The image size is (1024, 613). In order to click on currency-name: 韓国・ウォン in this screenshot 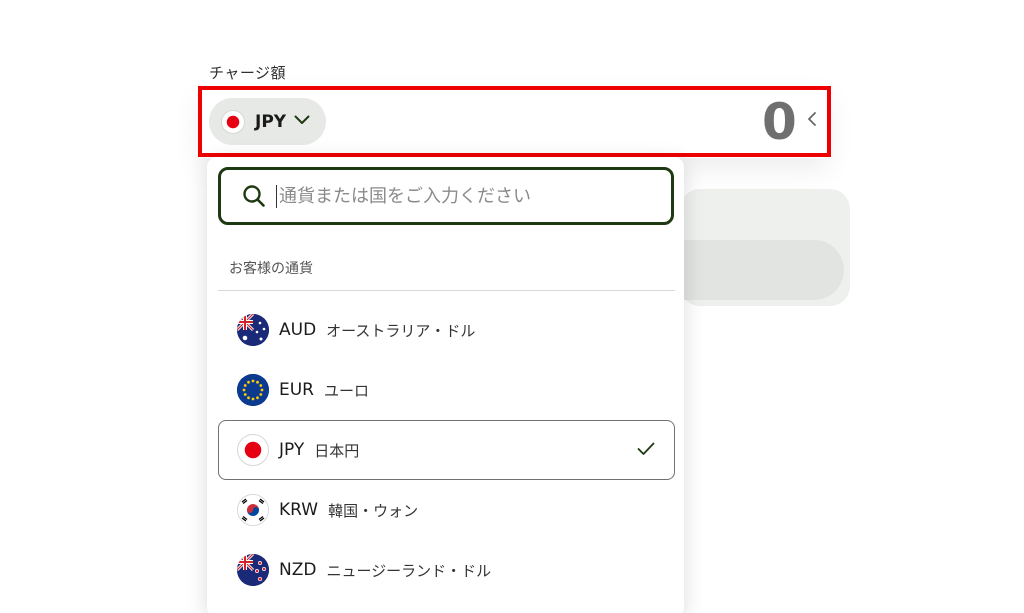, I will do `click(373, 510)`.